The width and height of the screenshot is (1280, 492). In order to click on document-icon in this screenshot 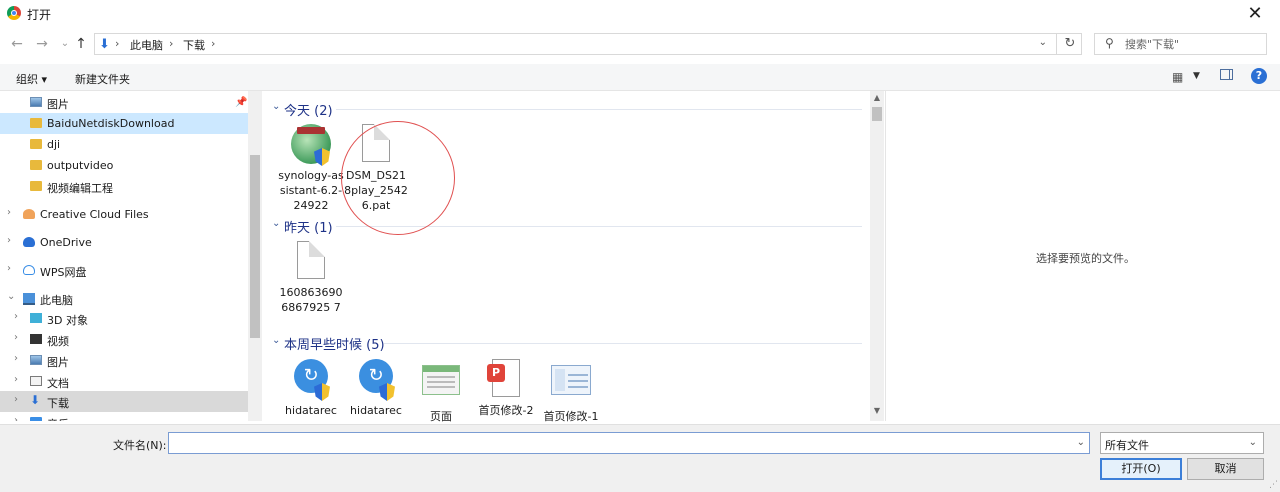, I will do `click(36, 381)`.